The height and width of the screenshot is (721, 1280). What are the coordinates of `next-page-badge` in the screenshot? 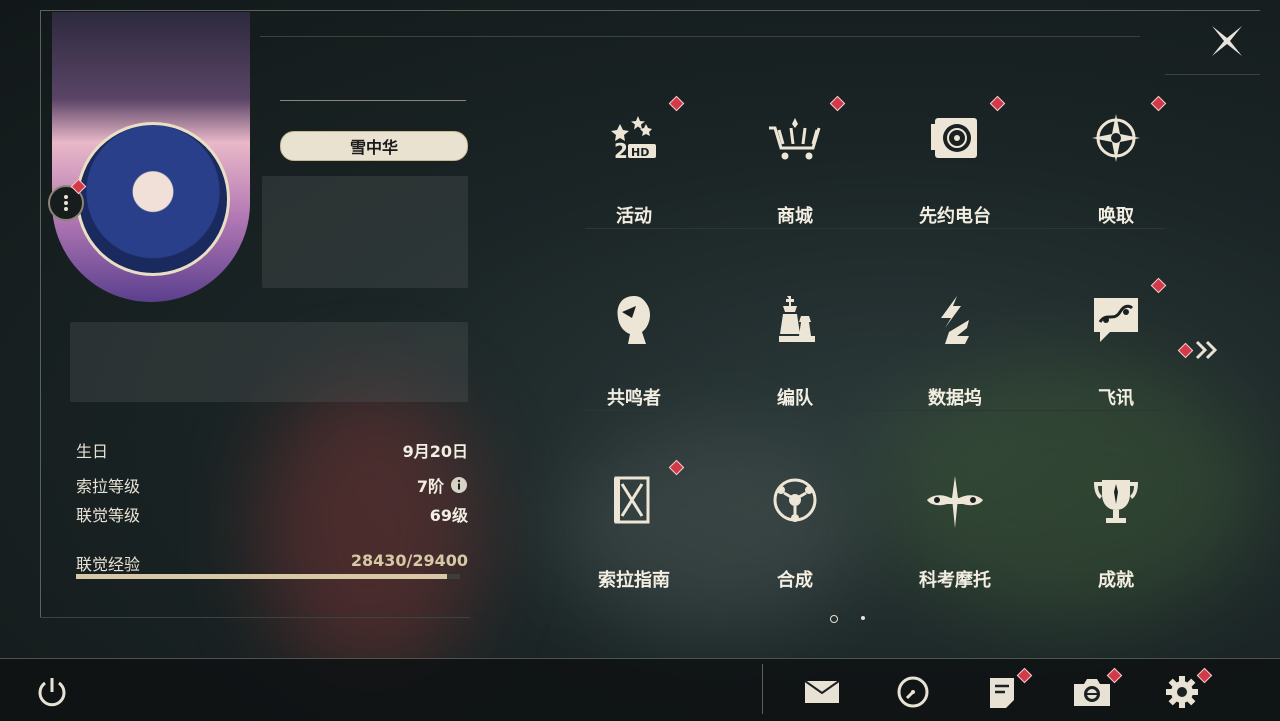 It's located at (1185, 350).